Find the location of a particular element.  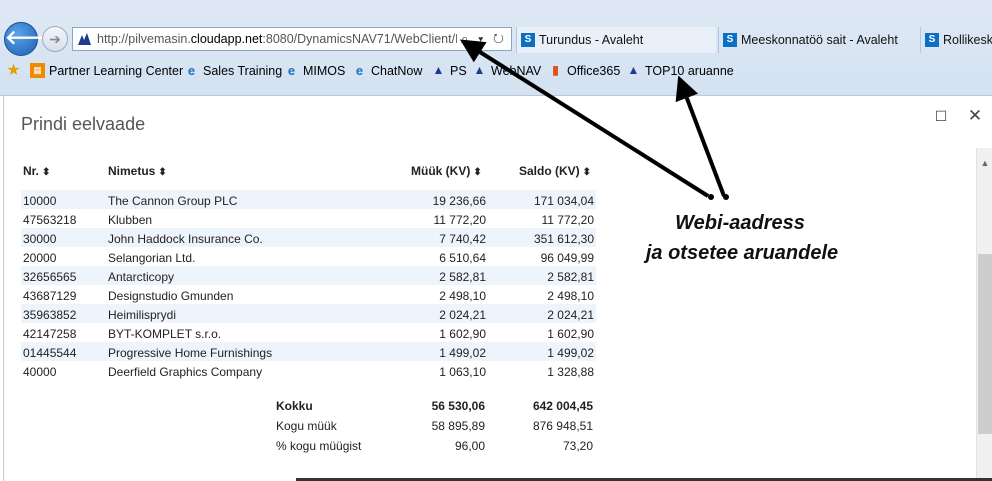

favorite-label: ChatNow is located at coordinates (397, 71).